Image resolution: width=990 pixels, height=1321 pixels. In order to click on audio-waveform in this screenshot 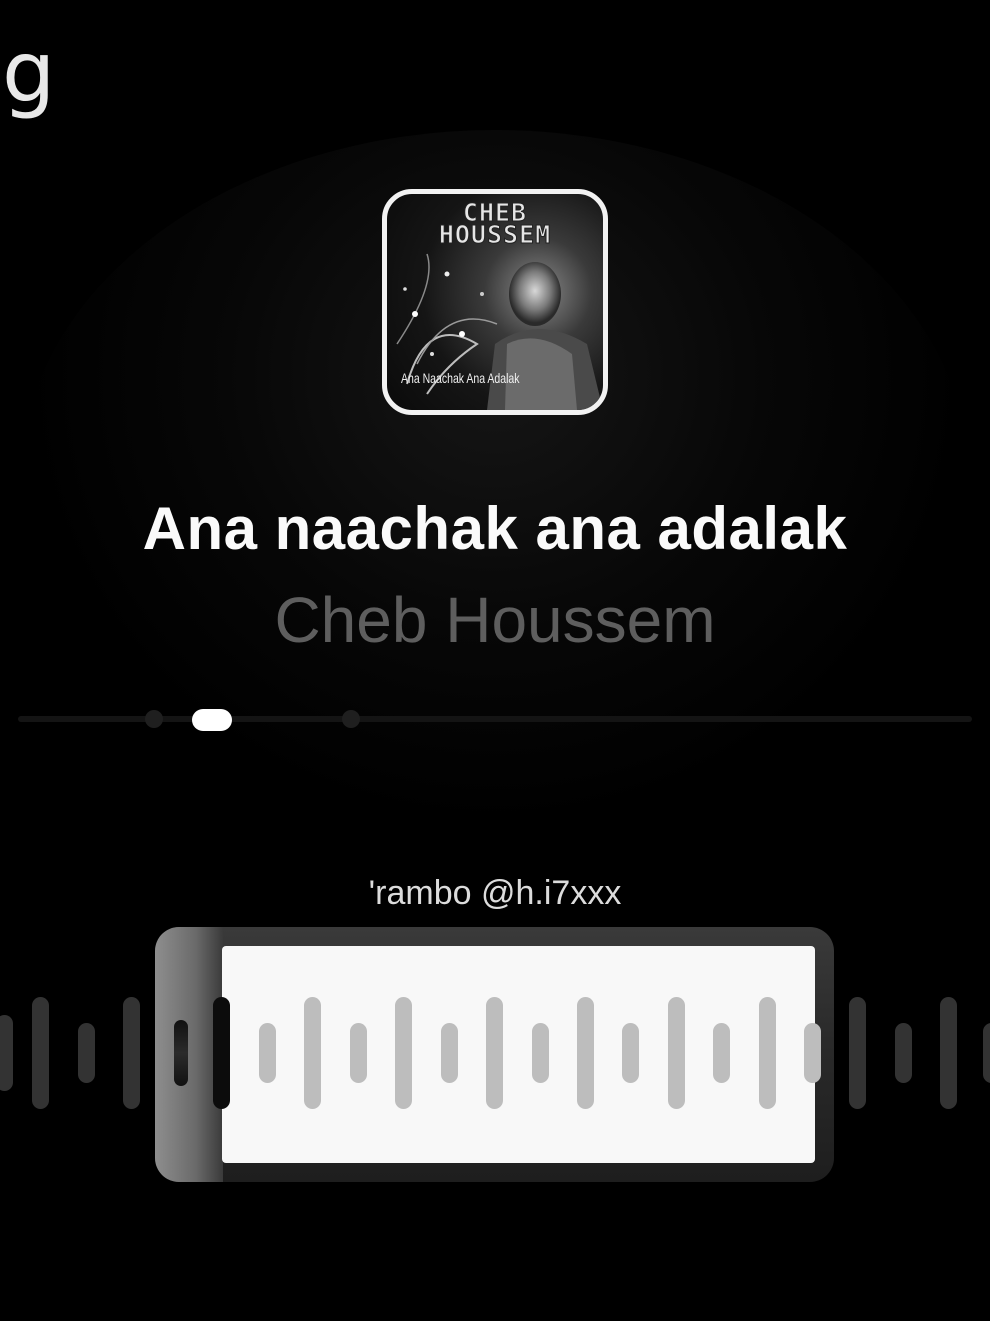, I will do `click(495, 1053)`.